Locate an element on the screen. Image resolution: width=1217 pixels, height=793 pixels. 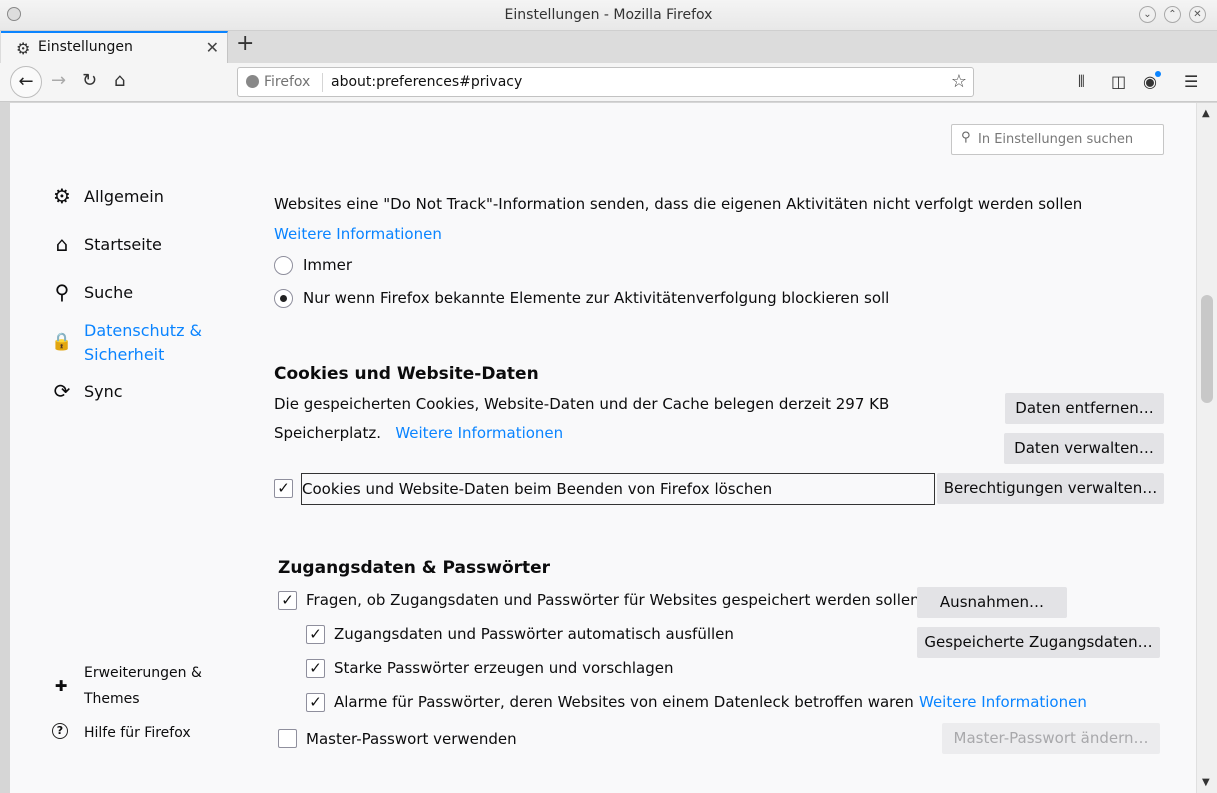
identity-box: Firefox is located at coordinates (278, 82).